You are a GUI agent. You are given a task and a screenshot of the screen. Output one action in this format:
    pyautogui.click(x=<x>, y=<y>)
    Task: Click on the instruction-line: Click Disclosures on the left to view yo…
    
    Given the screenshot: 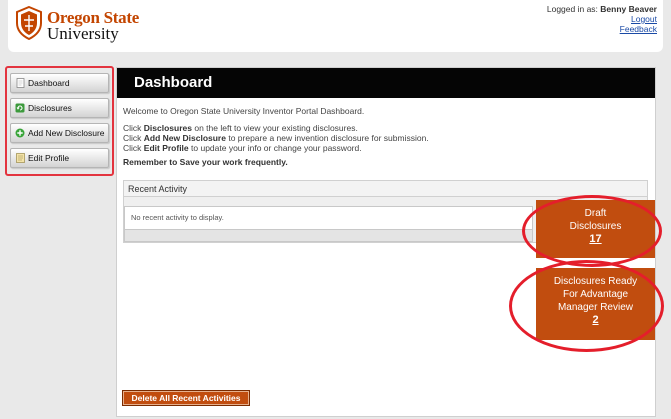 What is the action you would take?
    pyautogui.click(x=240, y=128)
    